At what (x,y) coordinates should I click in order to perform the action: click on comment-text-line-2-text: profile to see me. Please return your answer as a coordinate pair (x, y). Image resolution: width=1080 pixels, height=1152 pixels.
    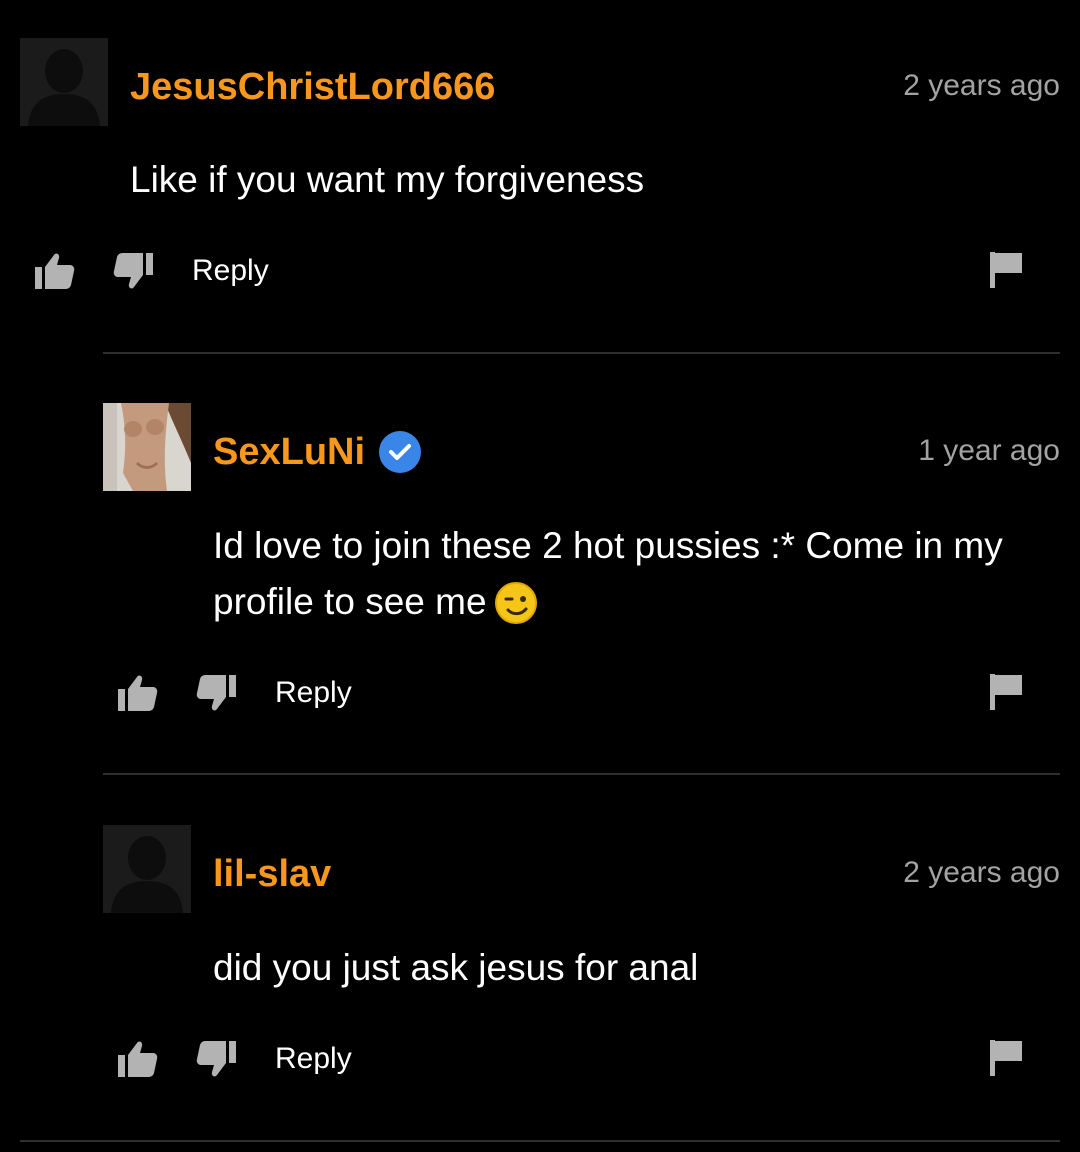
    Looking at the image, I should click on (350, 601).